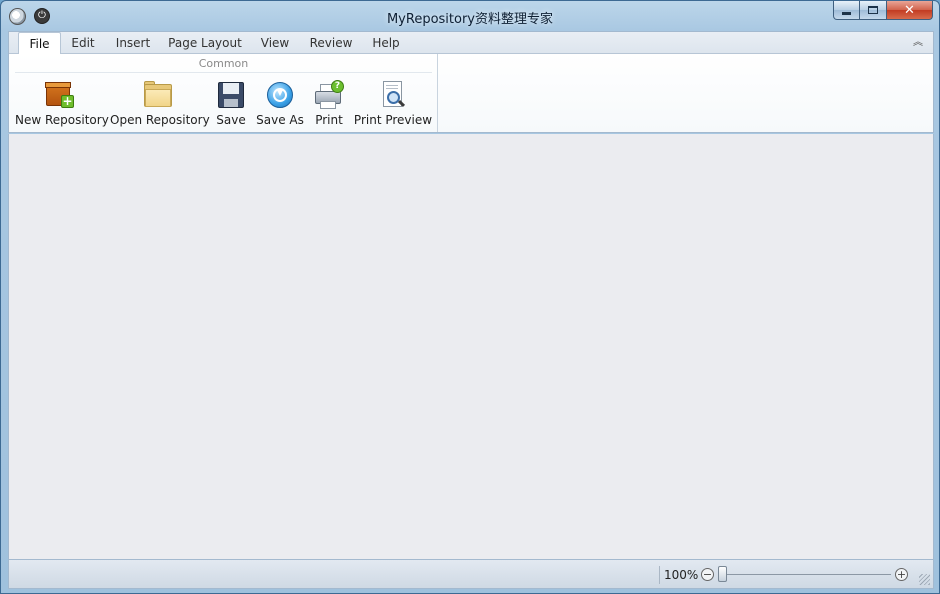  I want to click on chevron-up-icon: ︽, so click(918, 42).